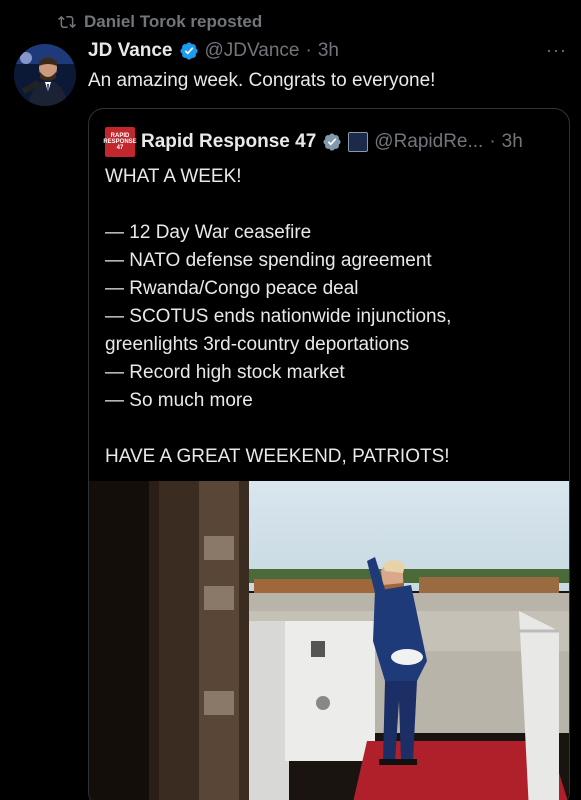  What do you see at coordinates (257, 344) in the screenshot?
I see `quote-line: greenlights 3rd-country deportations` at bounding box center [257, 344].